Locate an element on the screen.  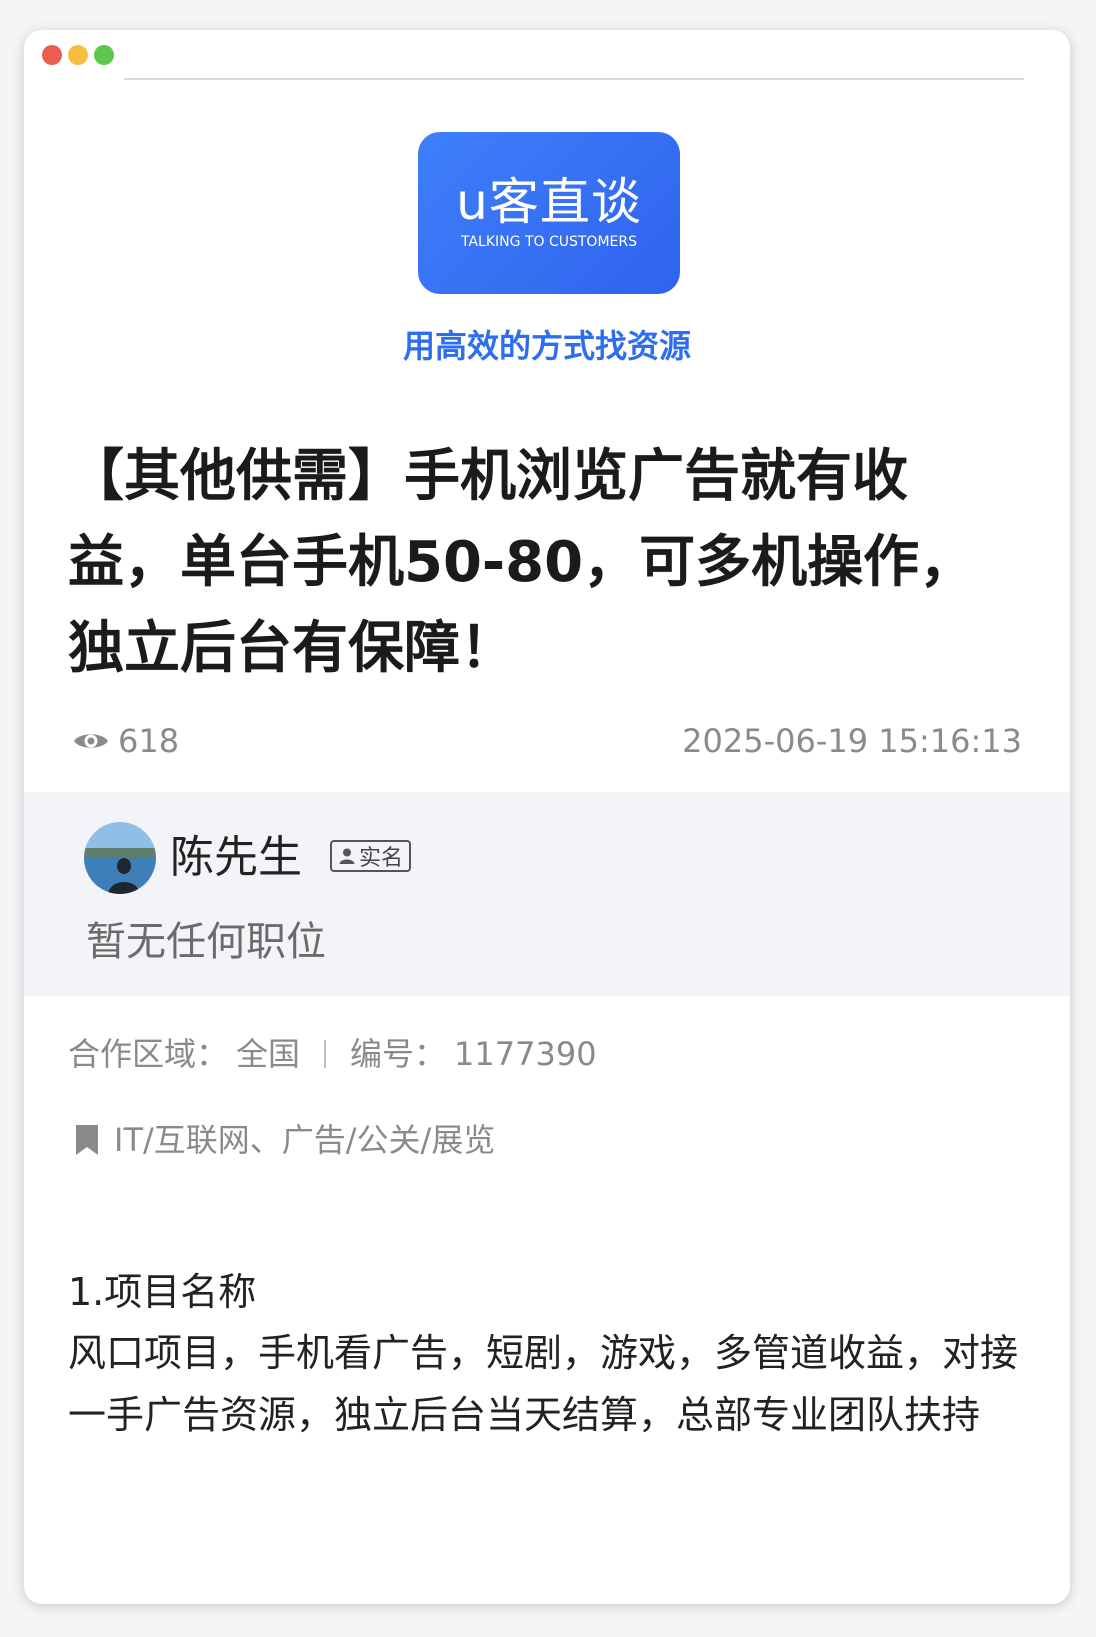
meta-line: 合作区域： 全国 编号： 1177390 is located at coordinates (332, 1054).